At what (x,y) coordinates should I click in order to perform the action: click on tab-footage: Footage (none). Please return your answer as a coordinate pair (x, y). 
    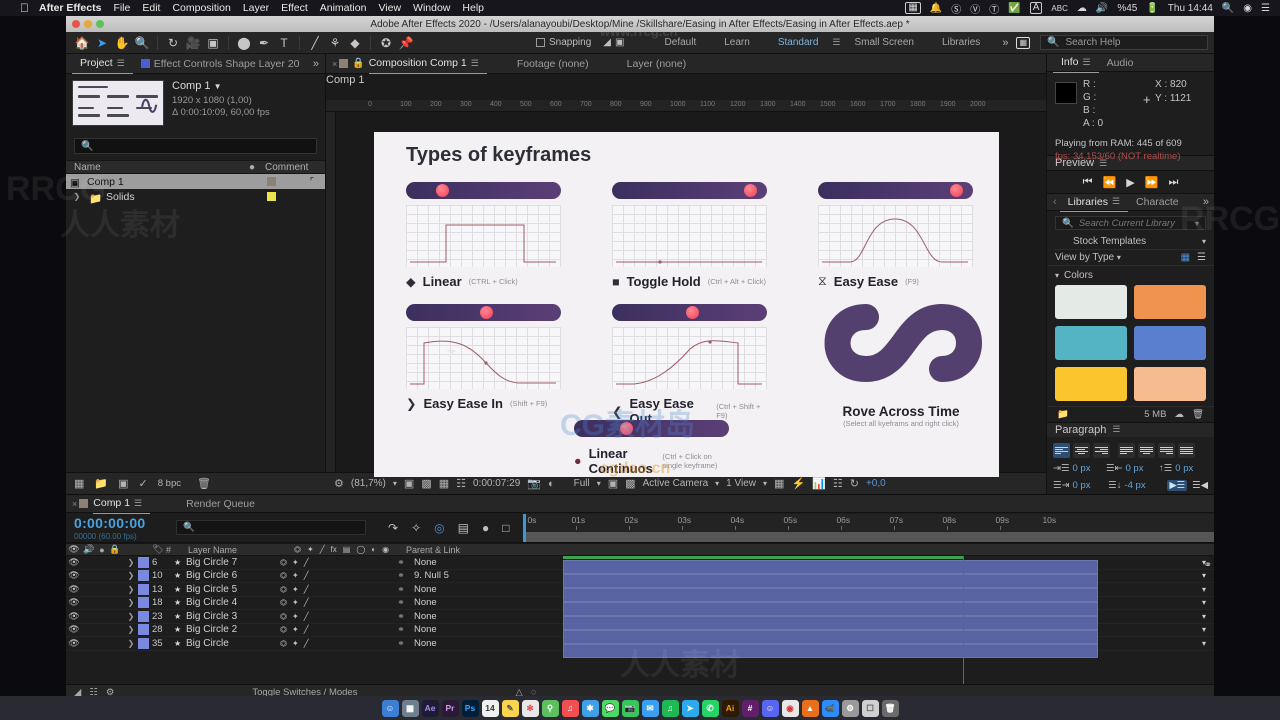
    Looking at the image, I should click on (553, 64).